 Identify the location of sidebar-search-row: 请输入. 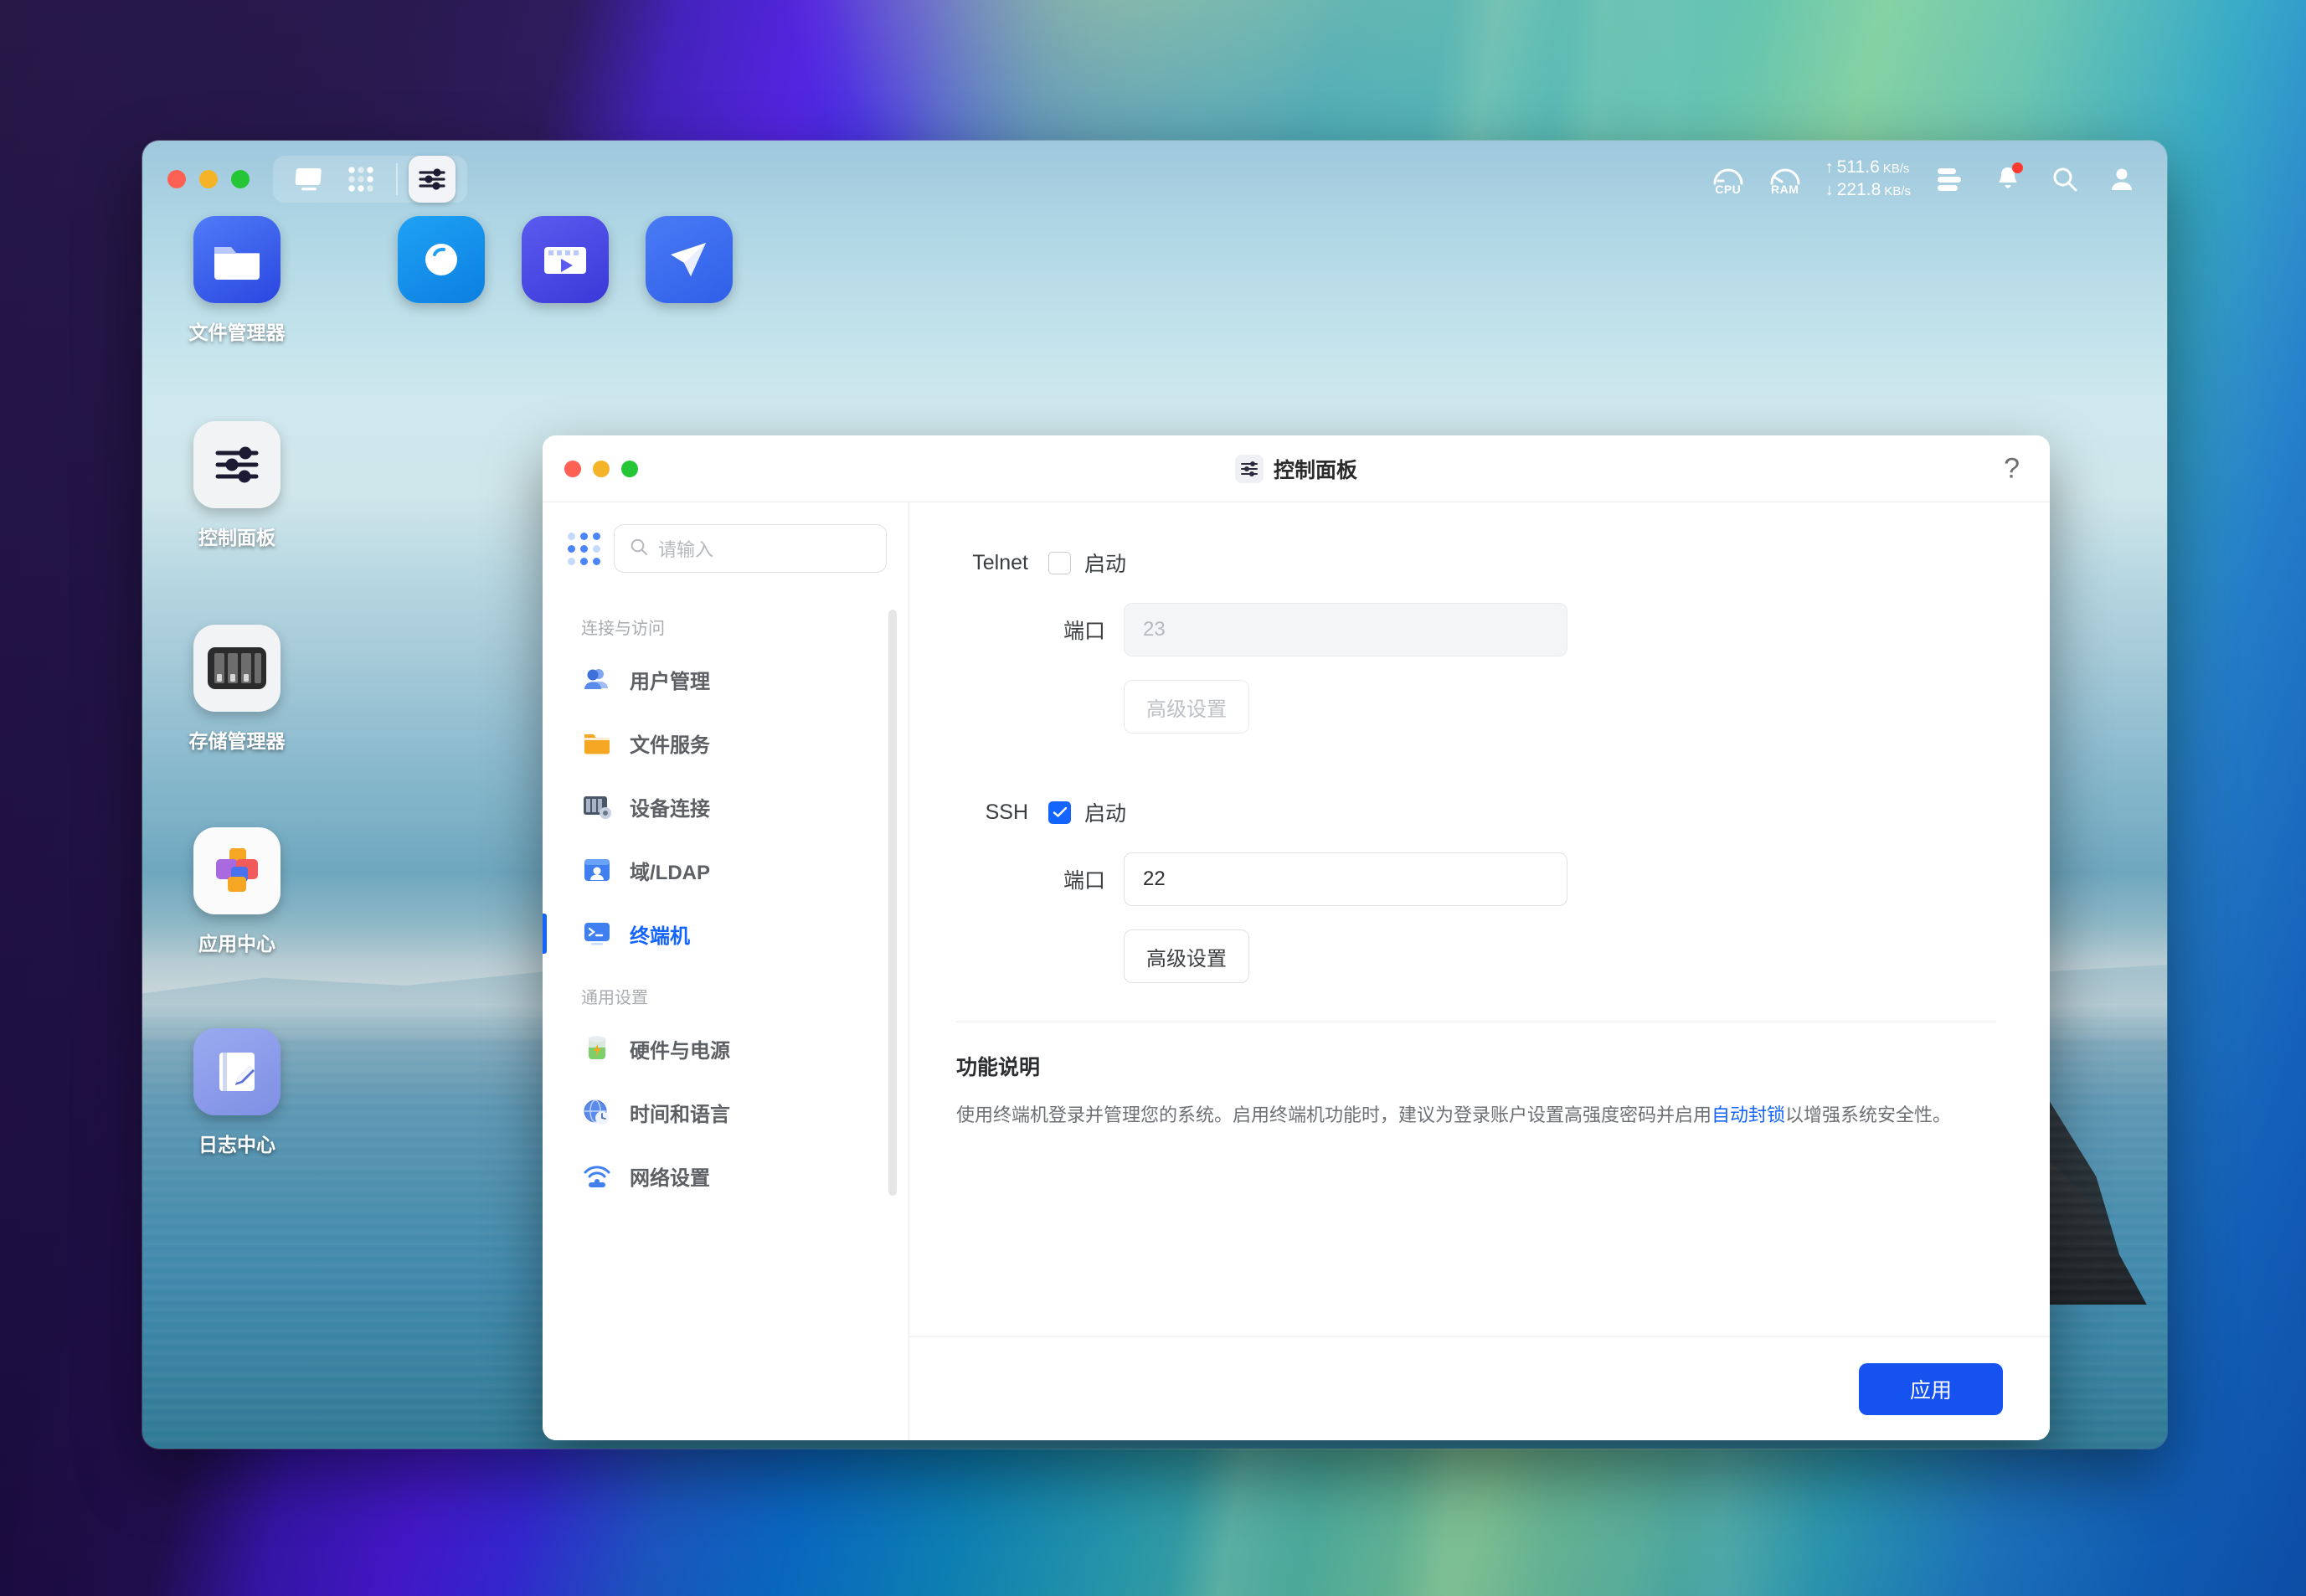
(726, 543).